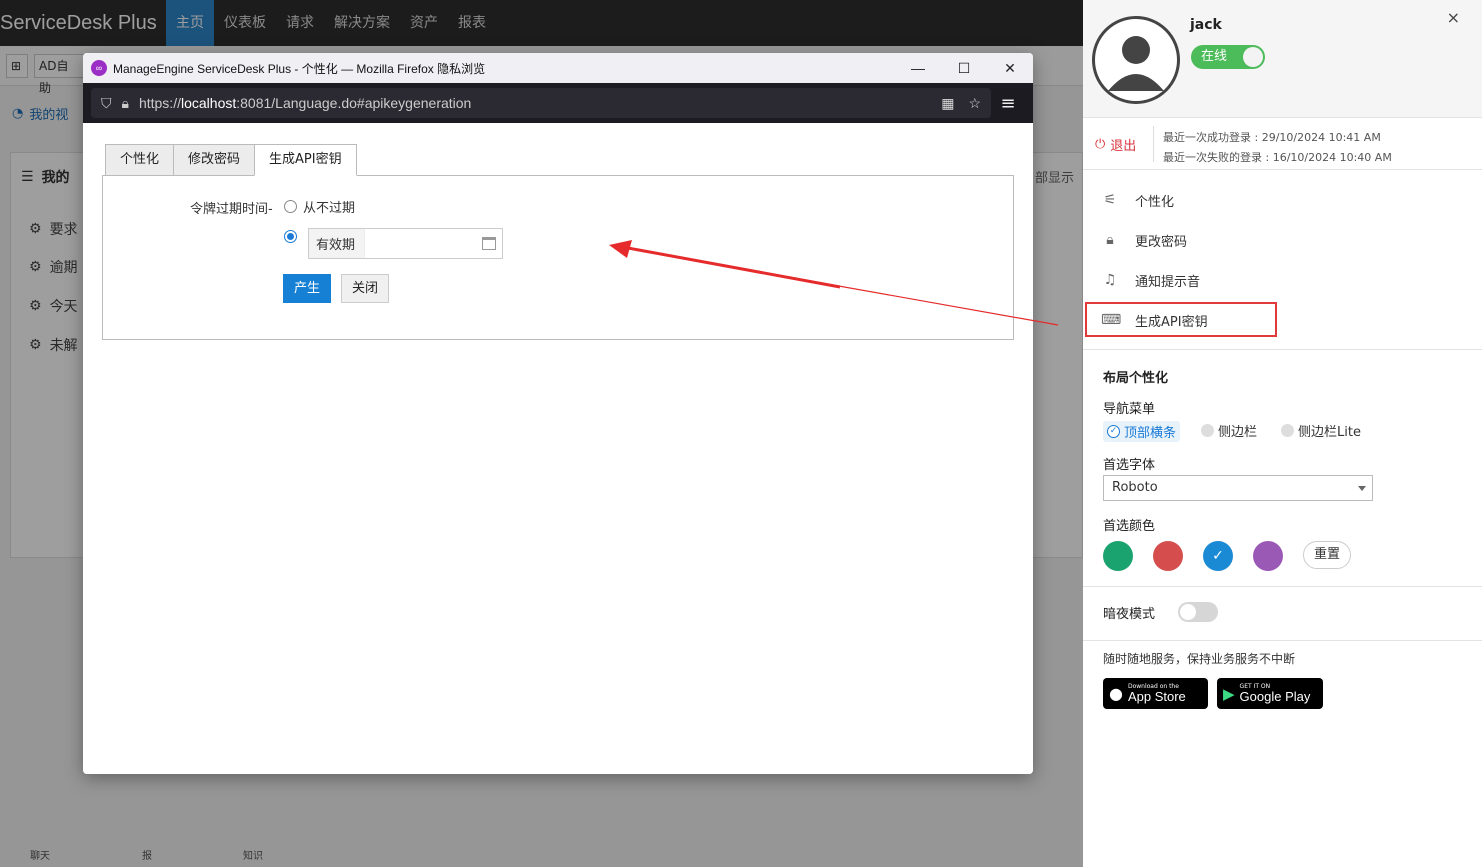 The height and width of the screenshot is (867, 1482). What do you see at coordinates (1115, 144) in the screenshot?
I see `logout-button: ⏻ 退出` at bounding box center [1115, 144].